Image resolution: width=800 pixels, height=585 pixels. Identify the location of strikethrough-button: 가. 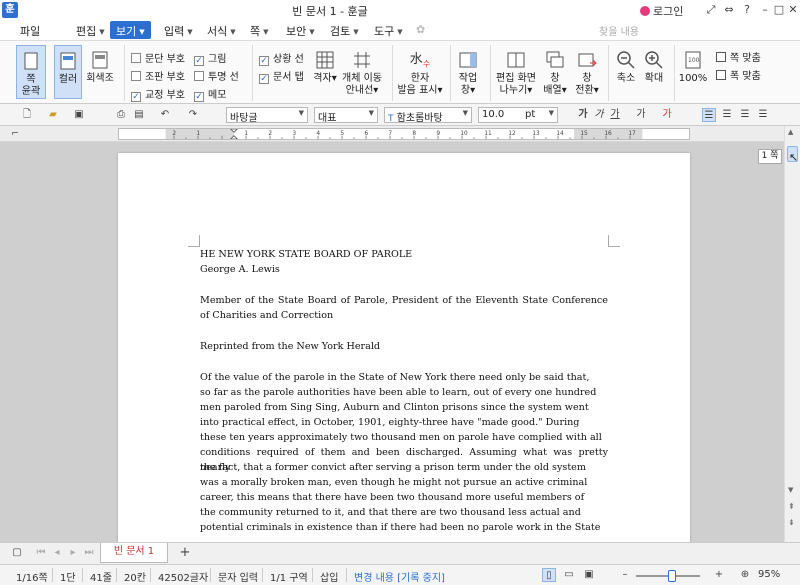
(641, 115).